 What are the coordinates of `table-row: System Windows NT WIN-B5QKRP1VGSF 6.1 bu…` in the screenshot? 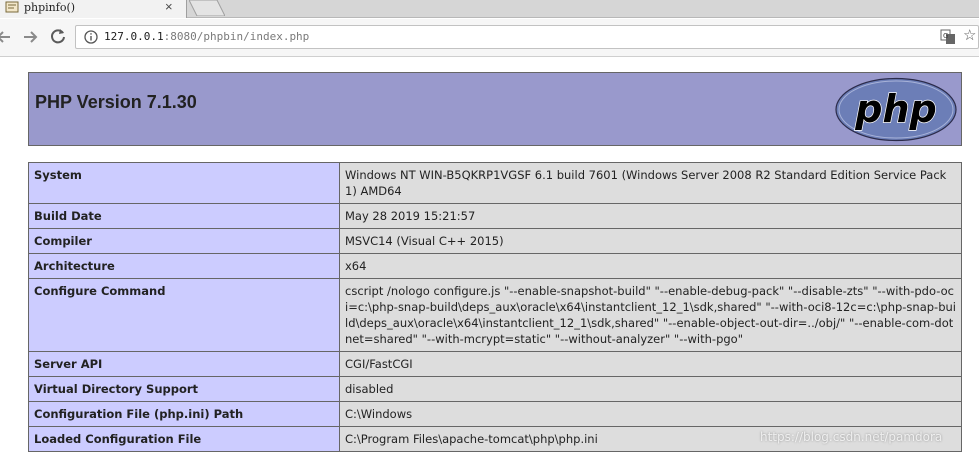 It's located at (495, 183).